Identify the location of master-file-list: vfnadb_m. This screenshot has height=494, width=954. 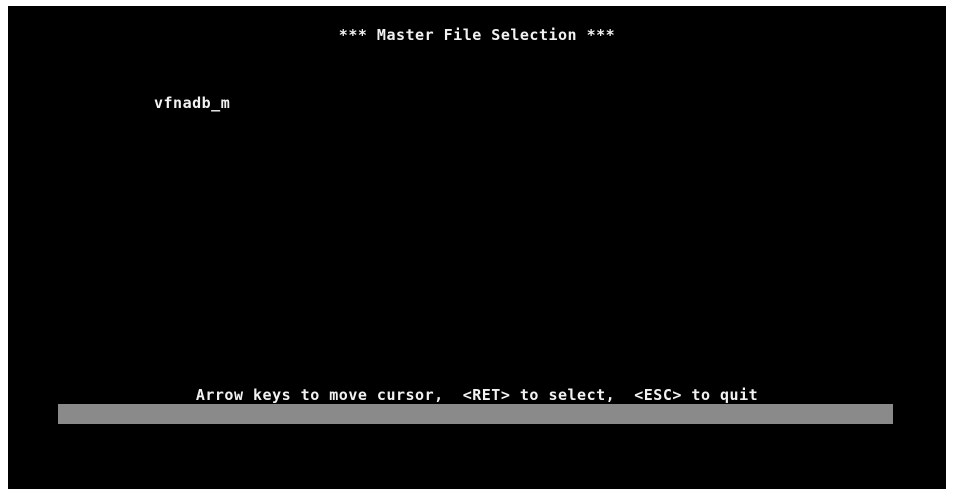
(192, 103).